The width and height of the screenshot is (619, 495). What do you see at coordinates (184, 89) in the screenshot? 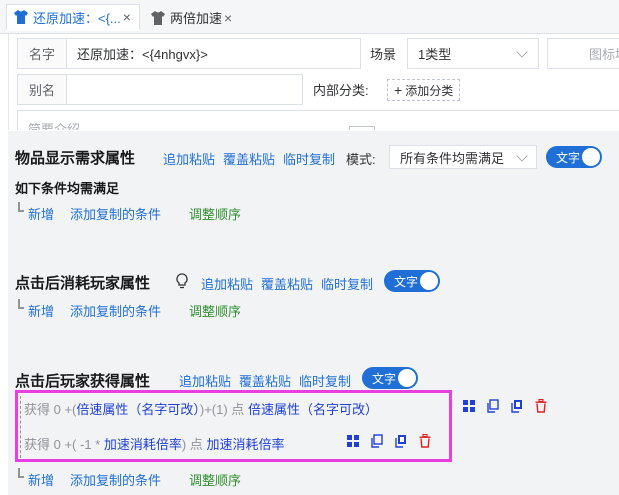
I see `alias-input` at bounding box center [184, 89].